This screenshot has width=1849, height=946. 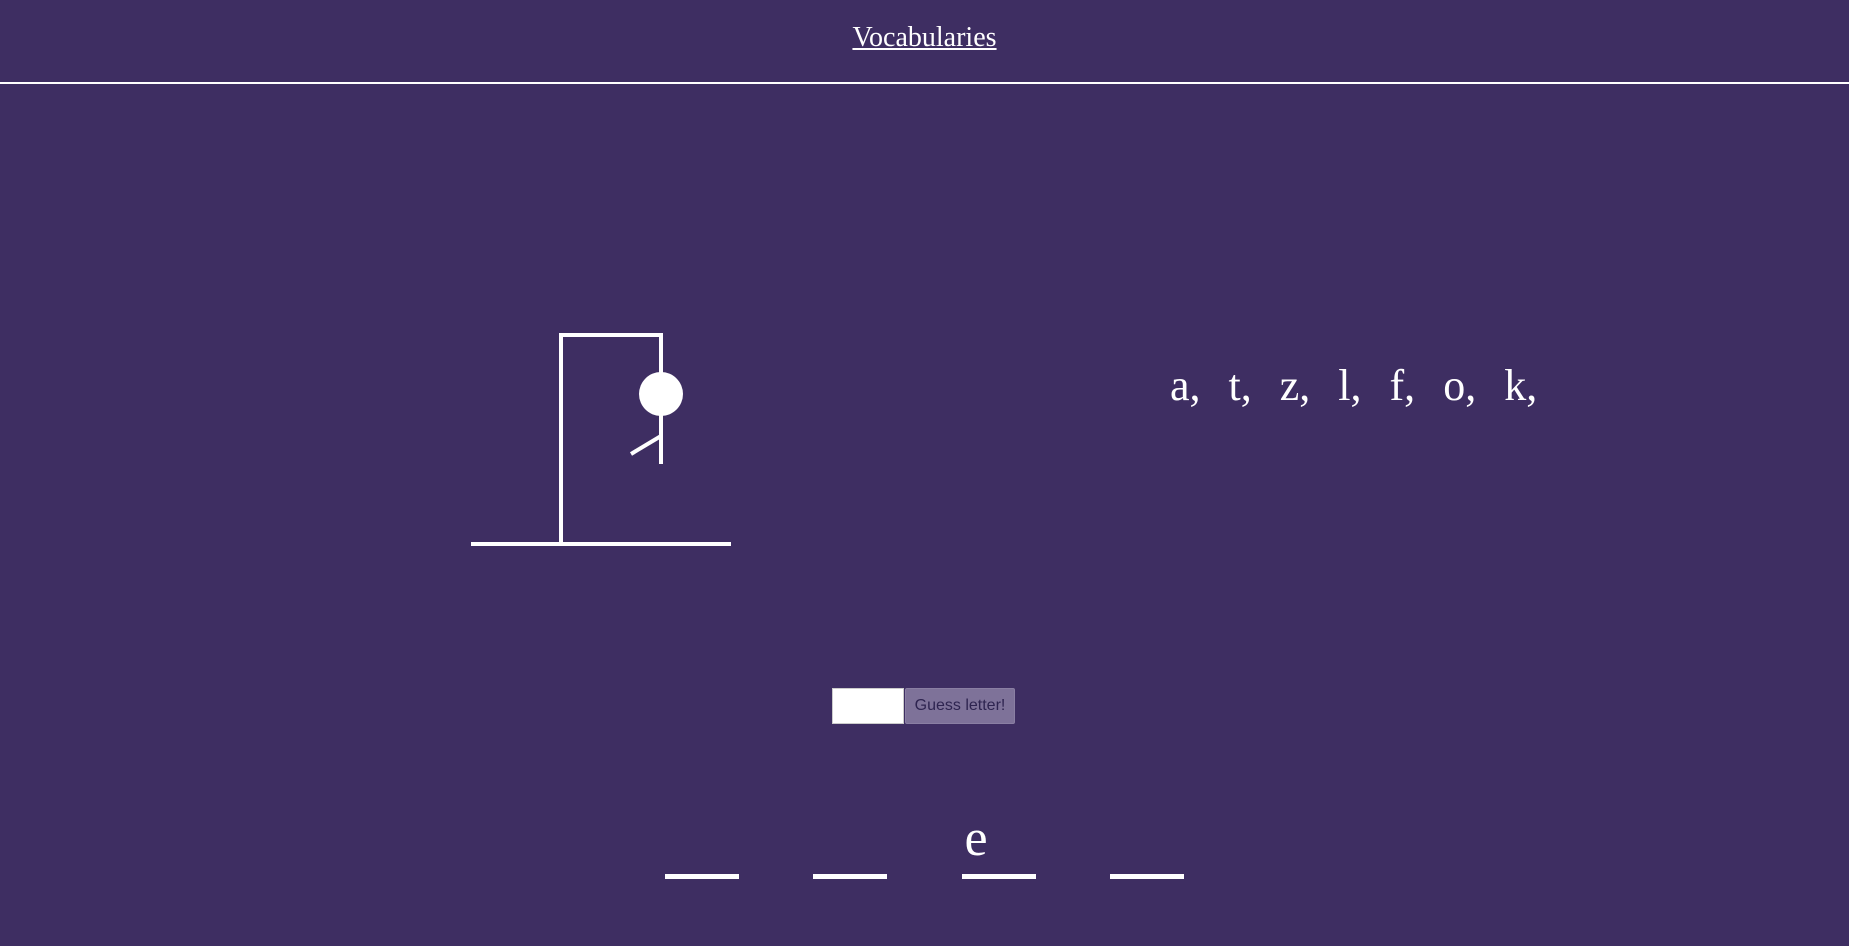 What do you see at coordinates (646, 445) in the screenshot?
I see `hangman-left-arm` at bounding box center [646, 445].